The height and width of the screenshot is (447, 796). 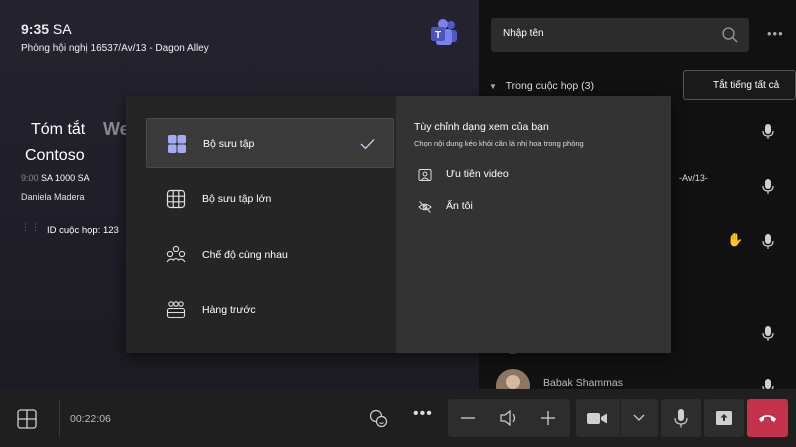 I want to click on participant-partial-text: -Av/13-, so click(x=693, y=178).